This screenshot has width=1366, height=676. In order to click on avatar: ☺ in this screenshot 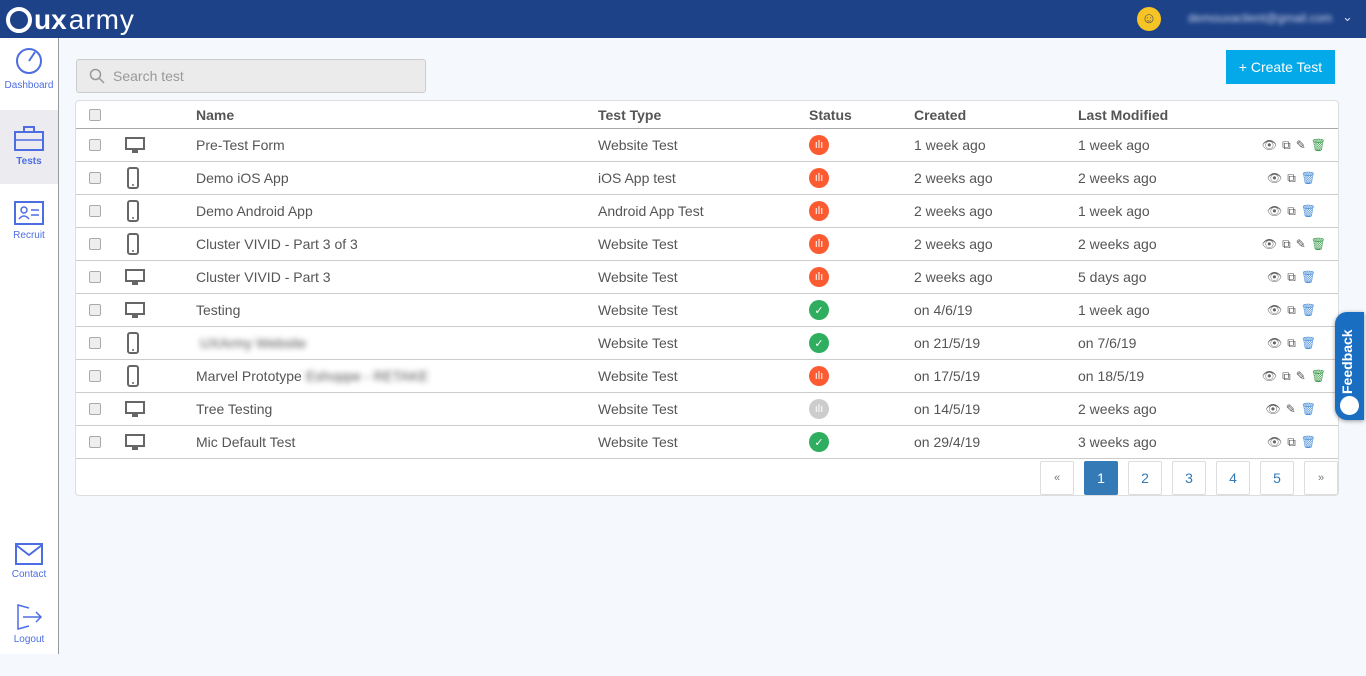, I will do `click(1149, 19)`.